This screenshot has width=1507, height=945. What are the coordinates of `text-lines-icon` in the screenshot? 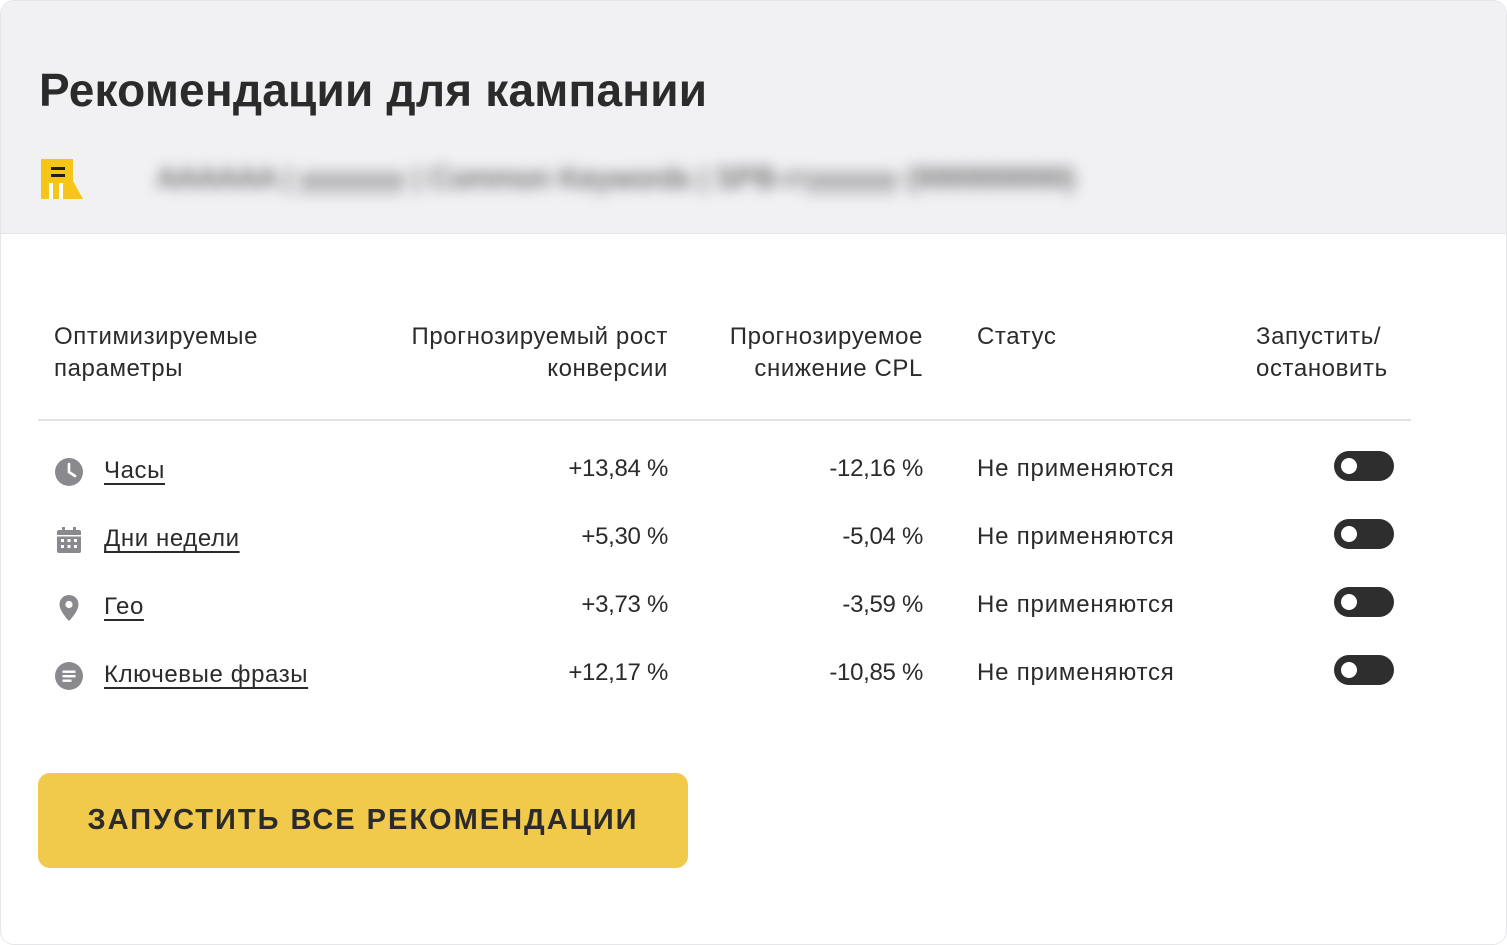 It's located at (69, 676).